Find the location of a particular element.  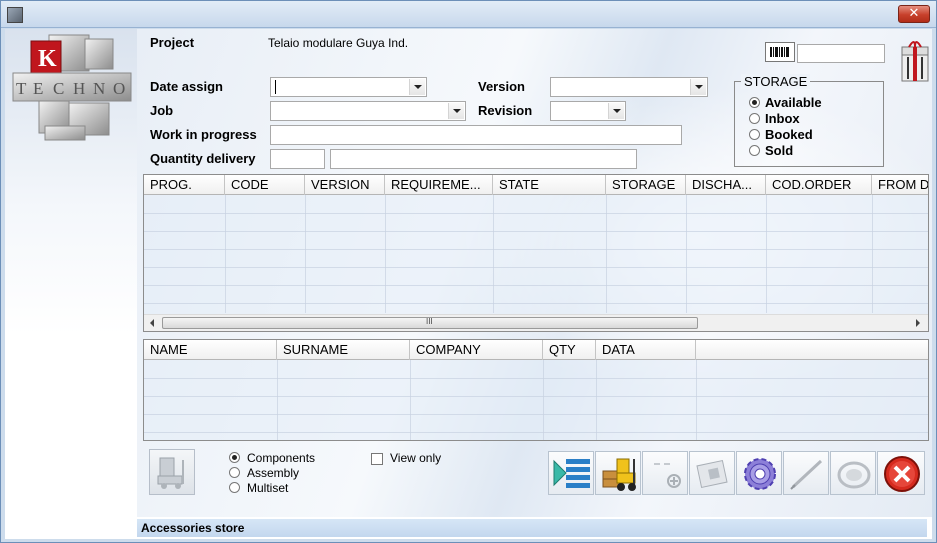

search-disabled-button is located at coordinates (853, 473).